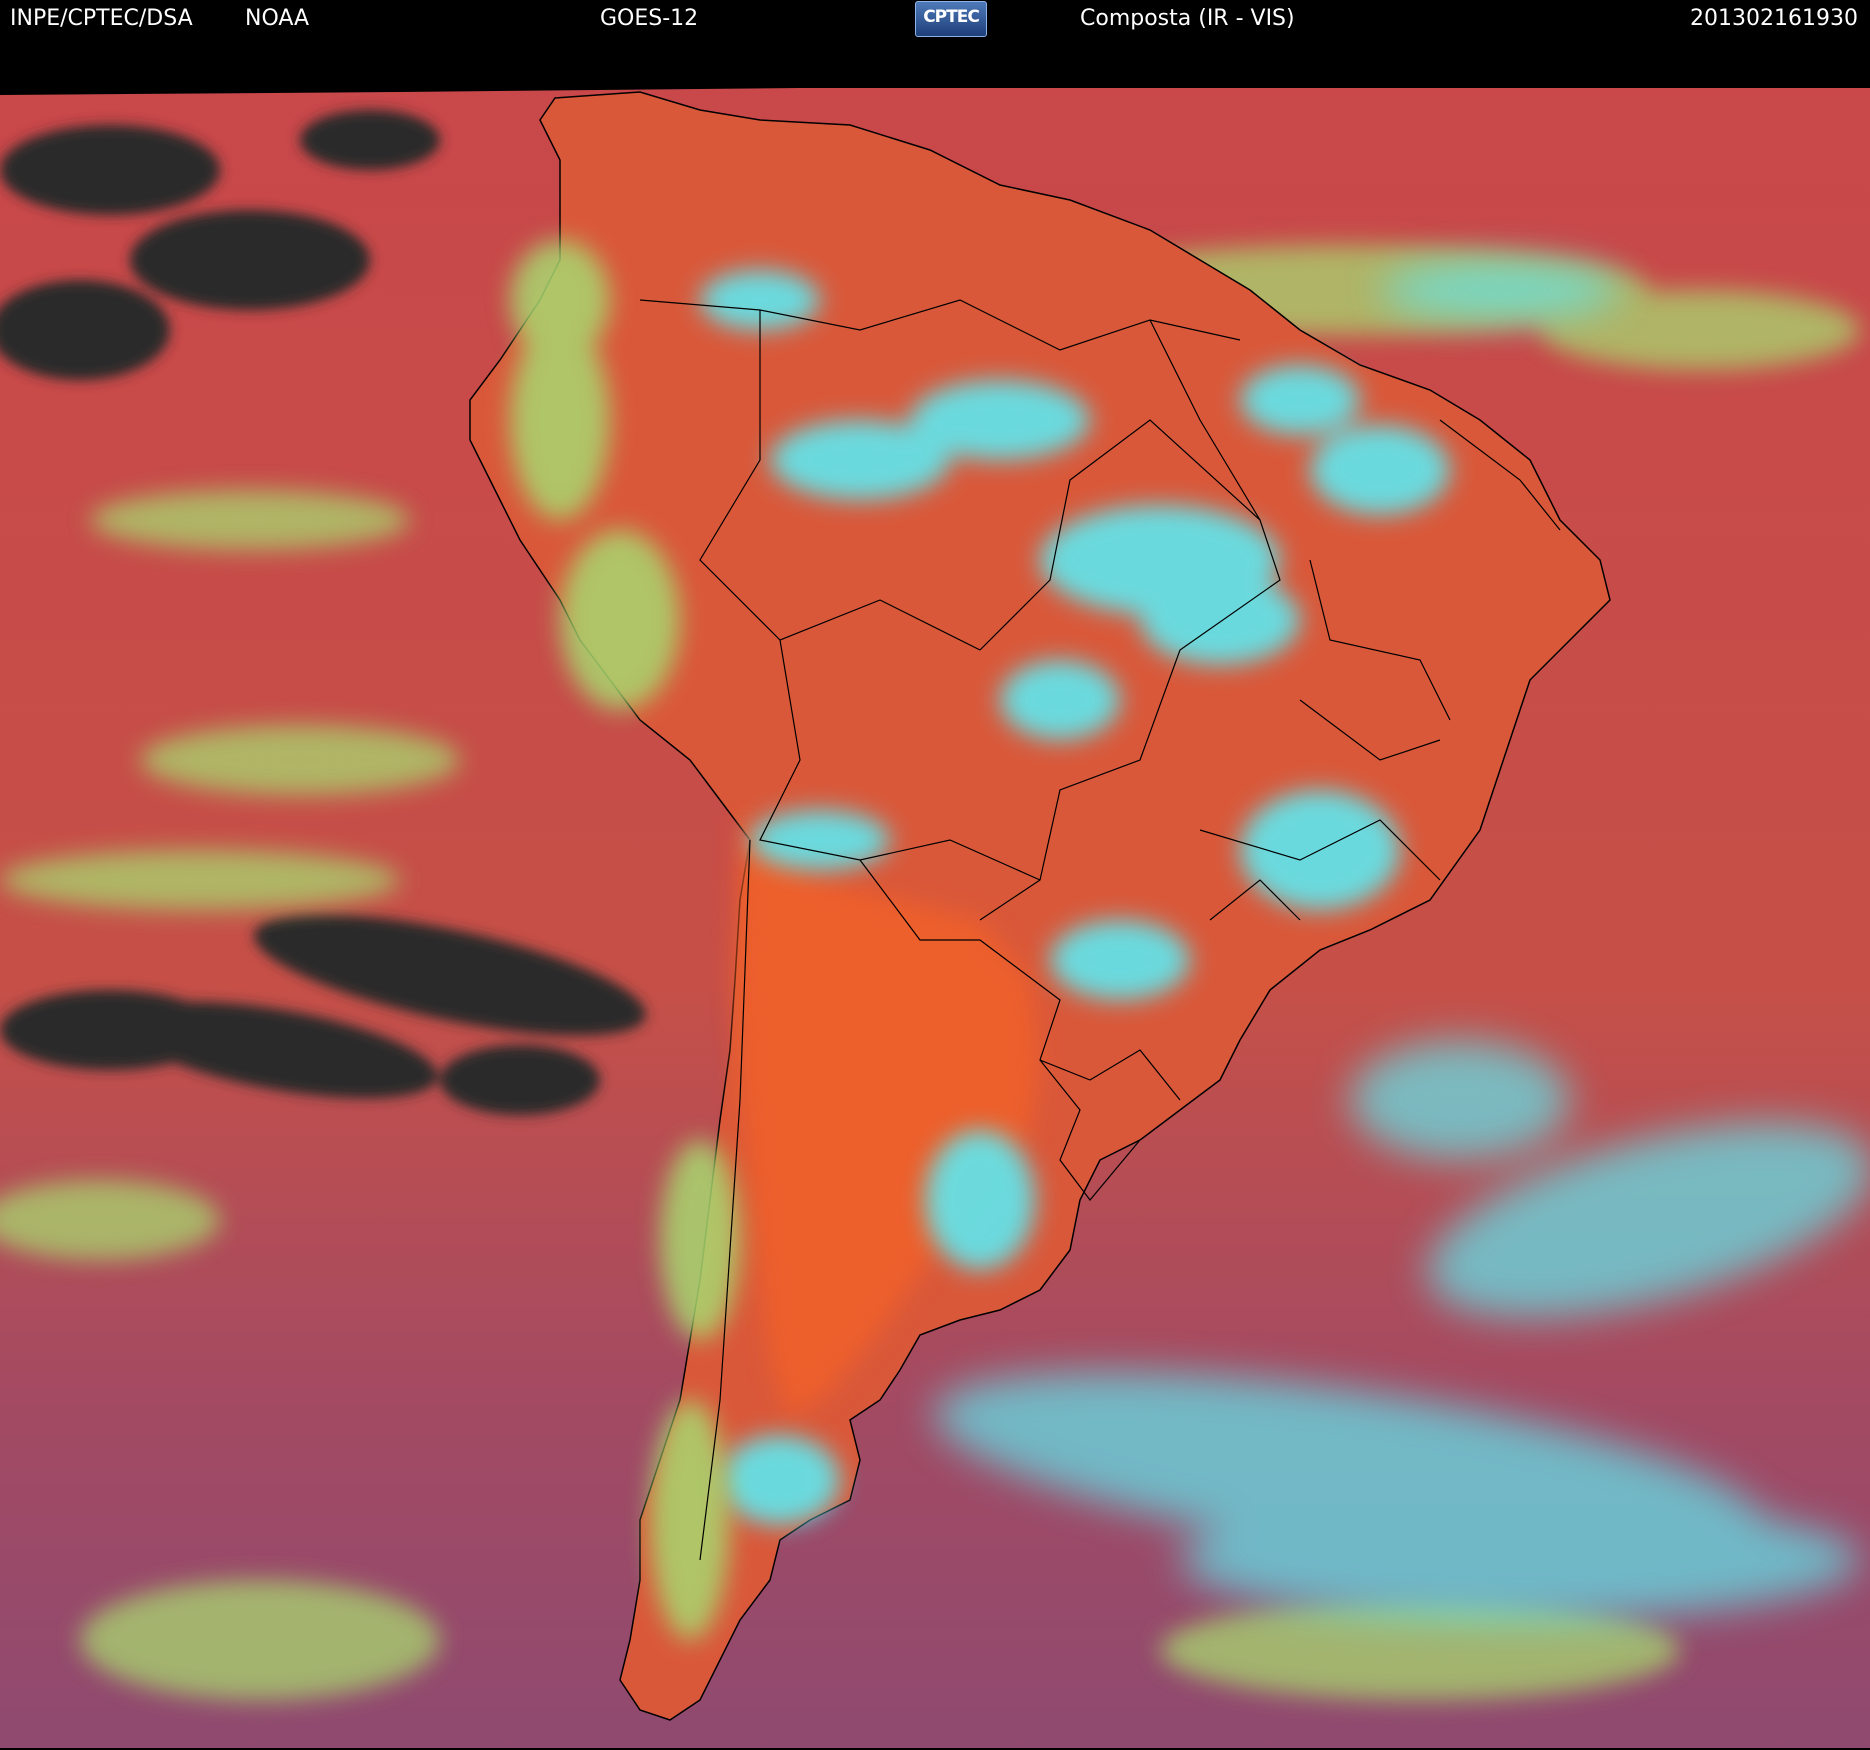 The image size is (1870, 1750). I want to click on cptec-logo: CPTEC, so click(951, 19).